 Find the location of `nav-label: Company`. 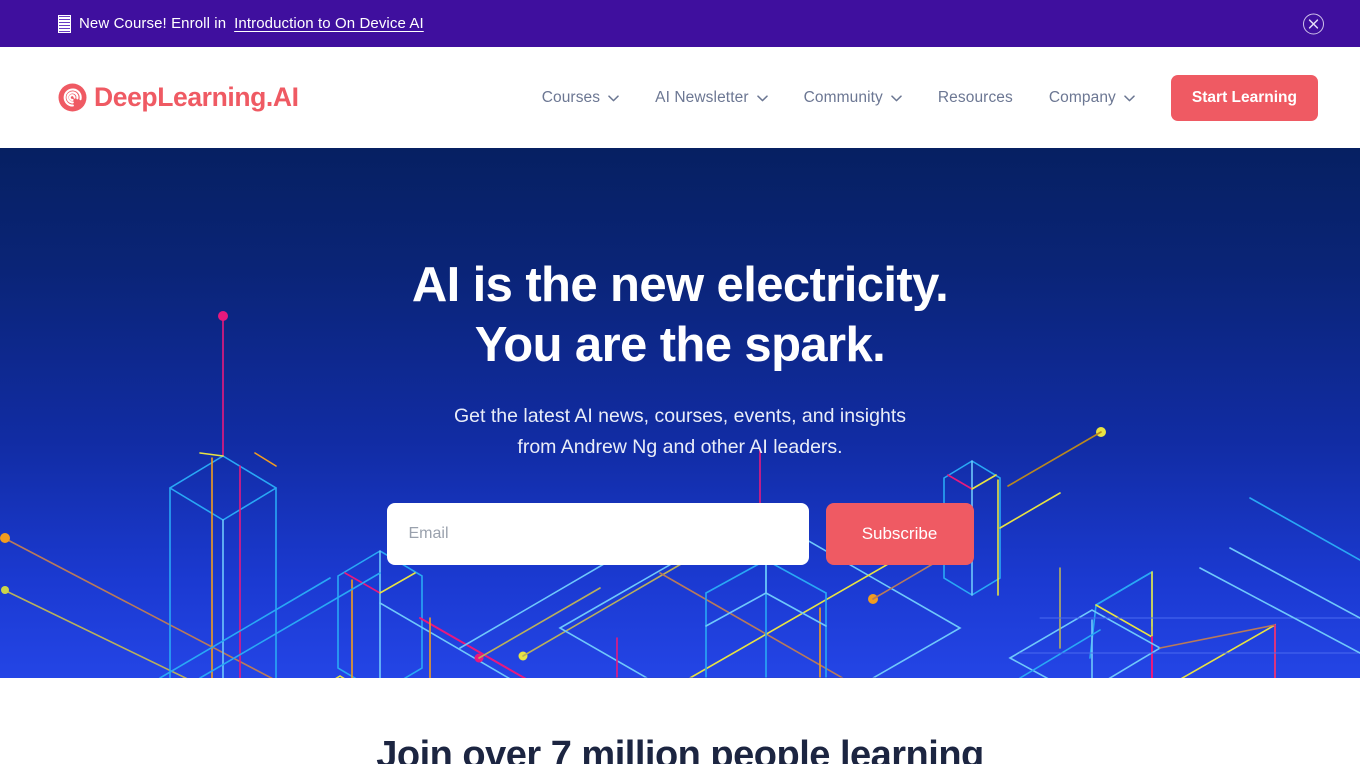

nav-label: Company is located at coordinates (1082, 97).